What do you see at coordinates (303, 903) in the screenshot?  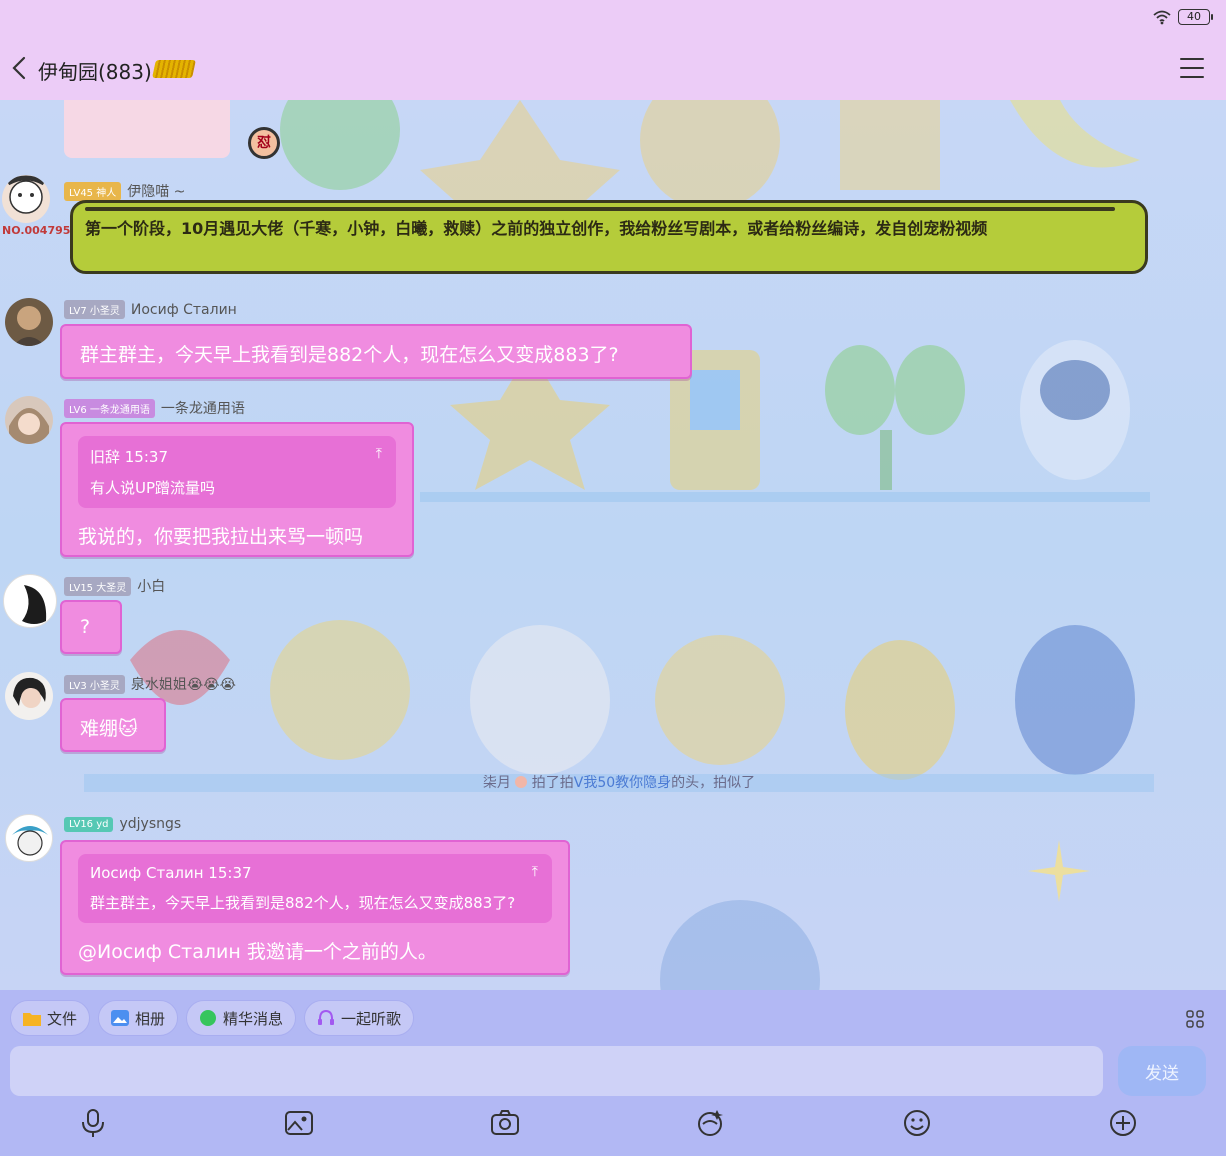 I see `quote-text: 群主群主，今天早上我看到是882个人，现在怎么又变成883了?` at bounding box center [303, 903].